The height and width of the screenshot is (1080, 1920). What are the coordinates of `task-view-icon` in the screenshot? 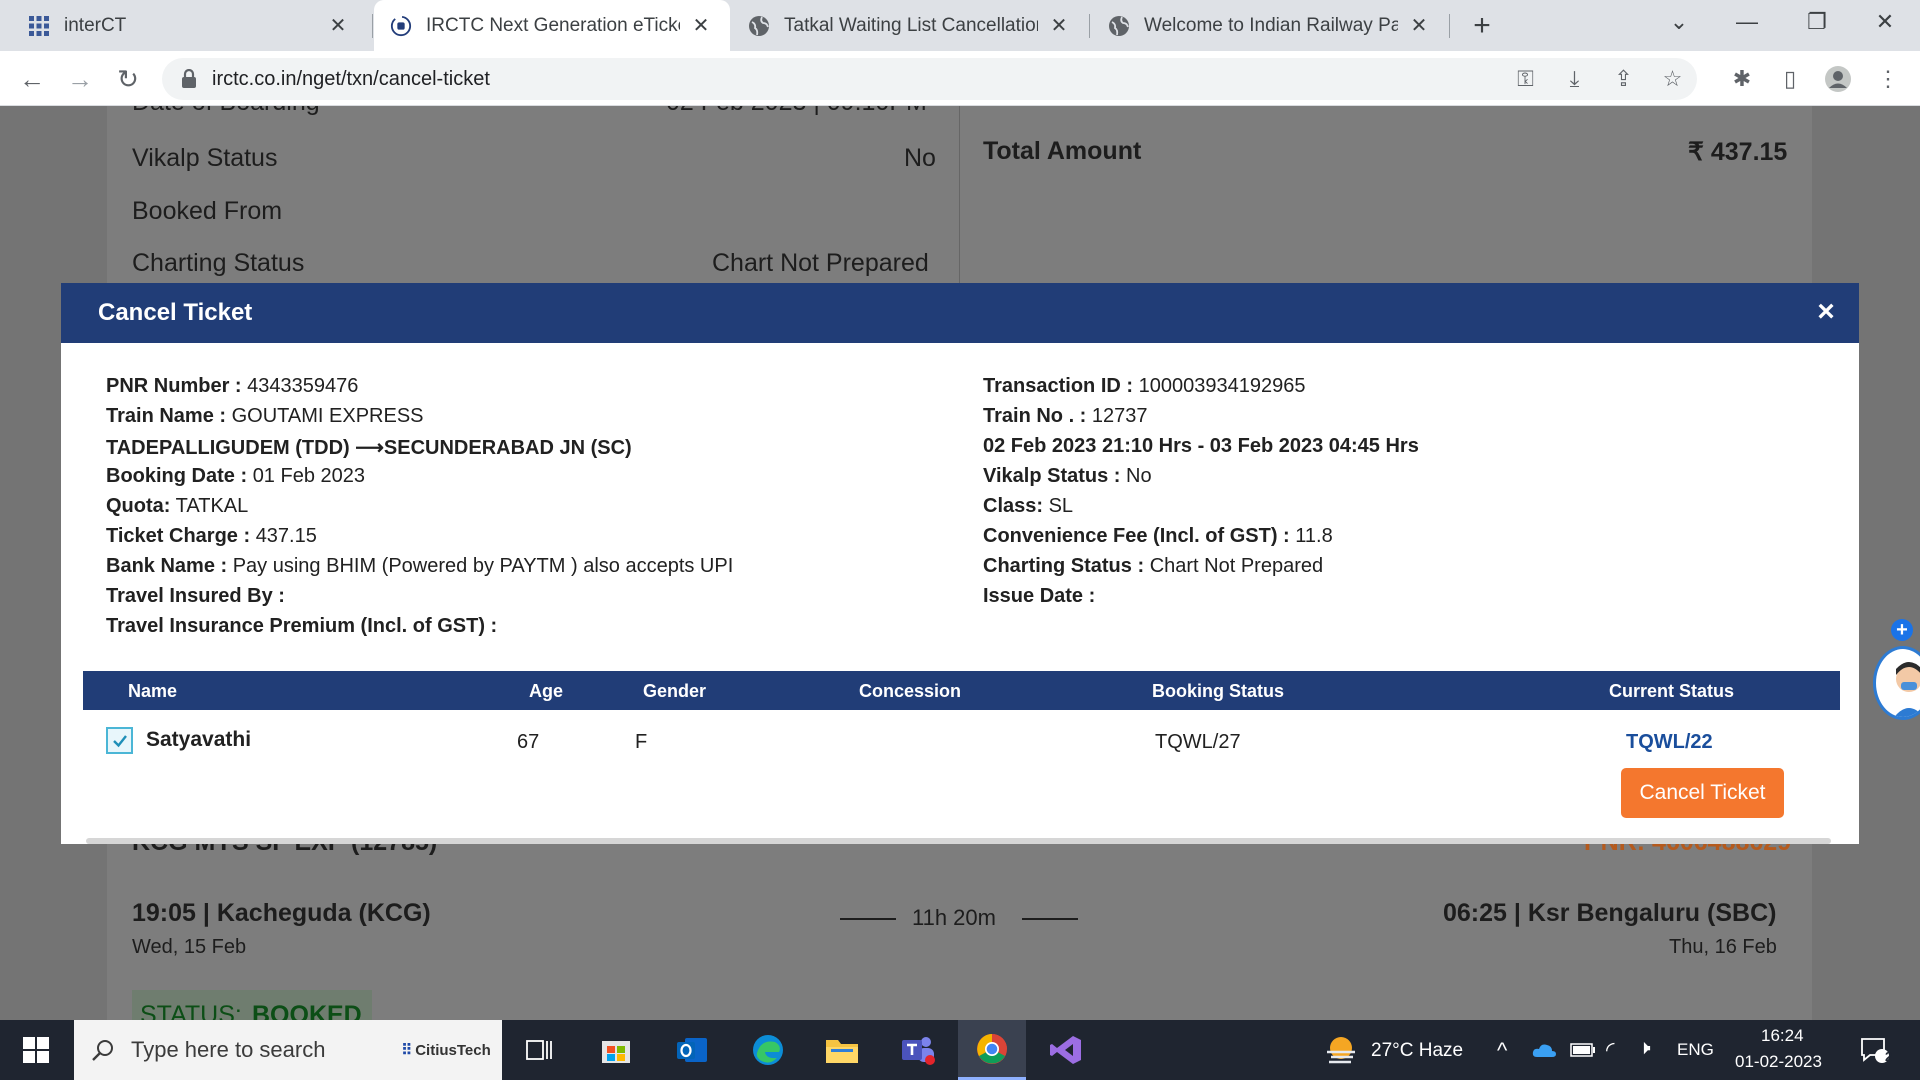 It's located at (540, 1050).